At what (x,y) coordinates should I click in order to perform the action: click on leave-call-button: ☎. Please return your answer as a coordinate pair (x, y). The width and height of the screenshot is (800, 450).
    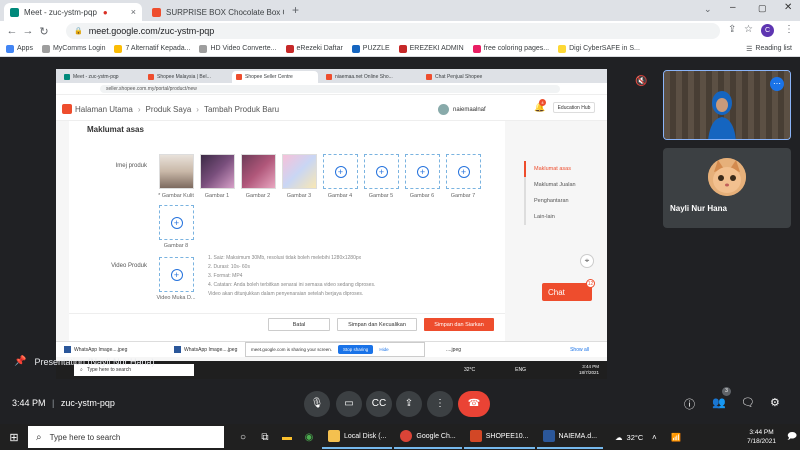
    Looking at the image, I should click on (474, 404).